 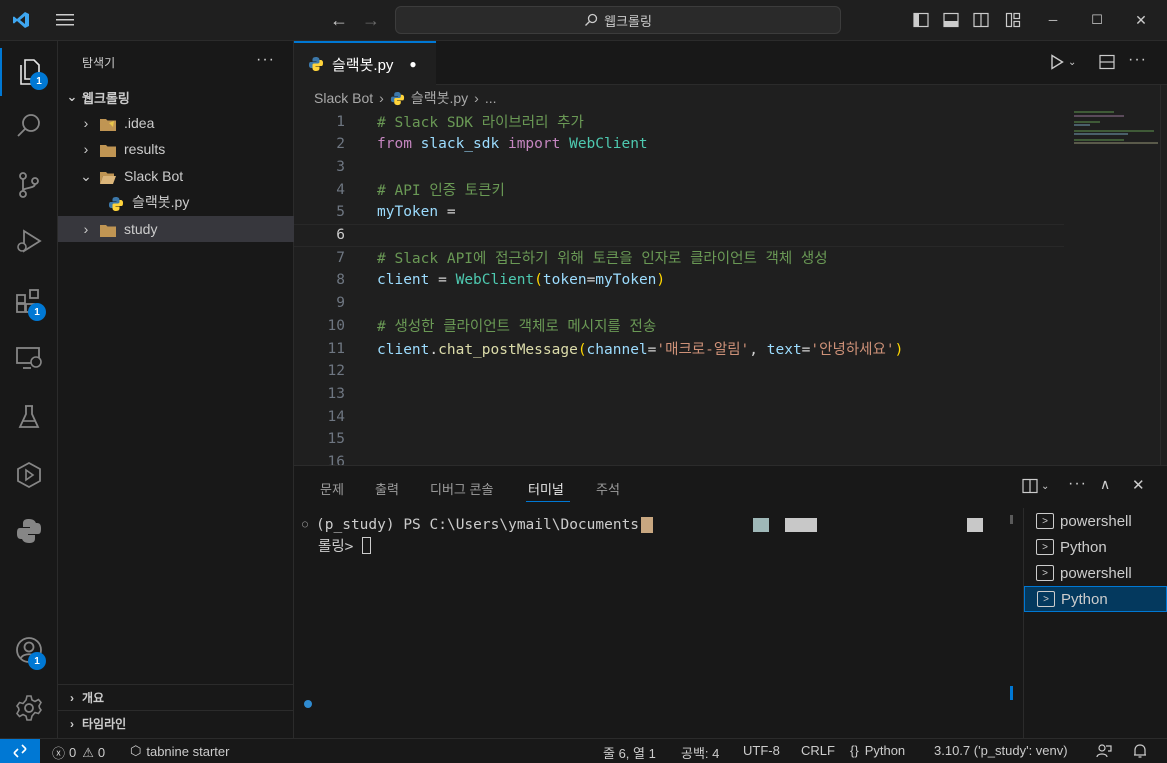 I want to click on language-mode: {} Python, so click(x=877, y=750).